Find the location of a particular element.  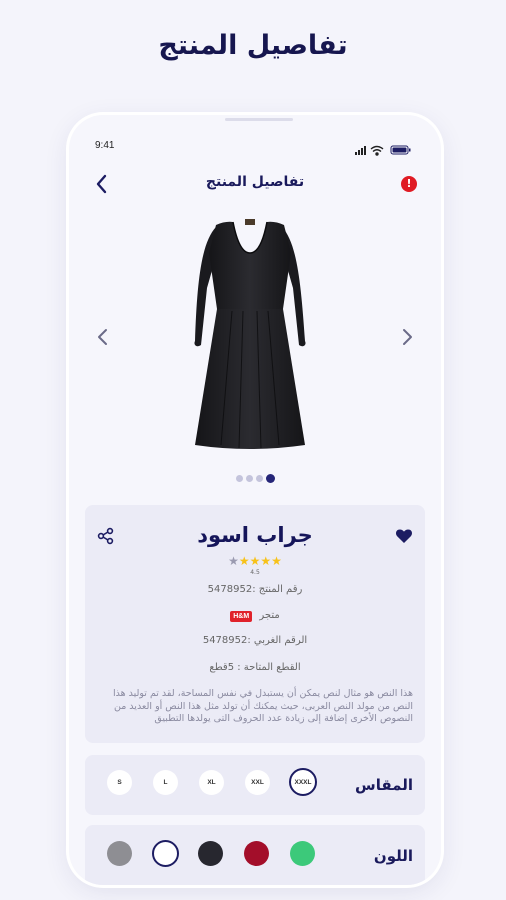

color-selector-card: اللون is located at coordinates (255, 855).